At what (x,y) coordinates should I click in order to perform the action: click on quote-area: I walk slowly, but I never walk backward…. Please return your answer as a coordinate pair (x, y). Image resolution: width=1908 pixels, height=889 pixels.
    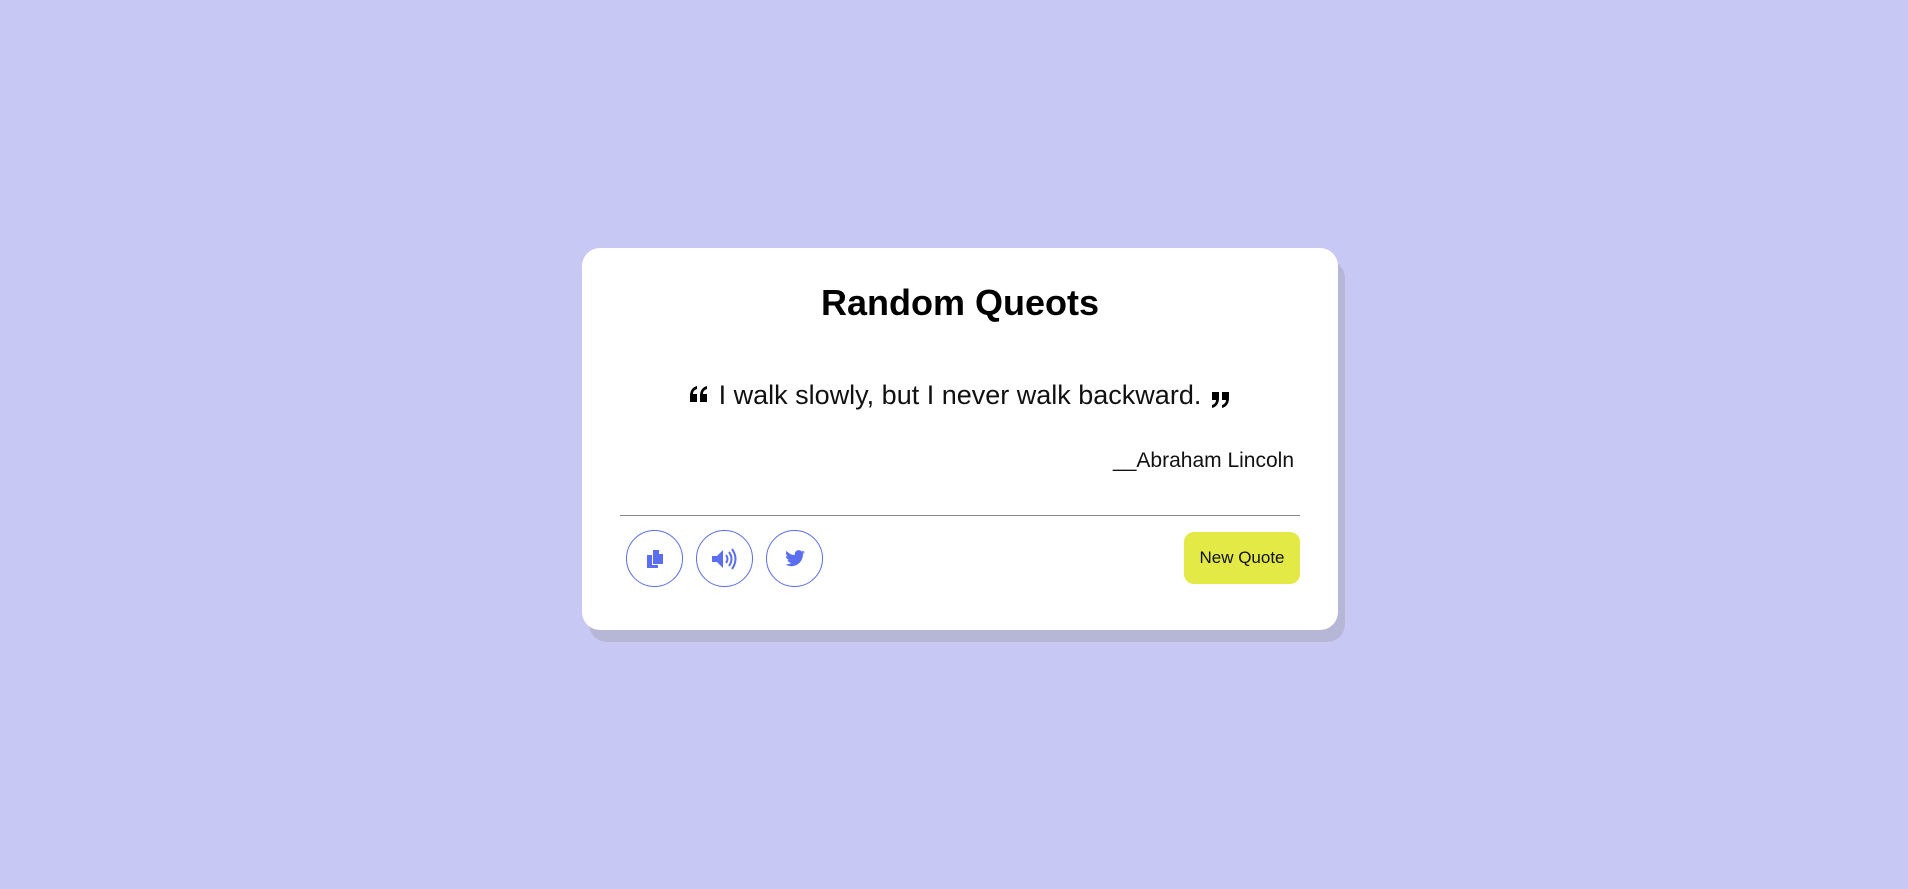
    Looking at the image, I should click on (960, 395).